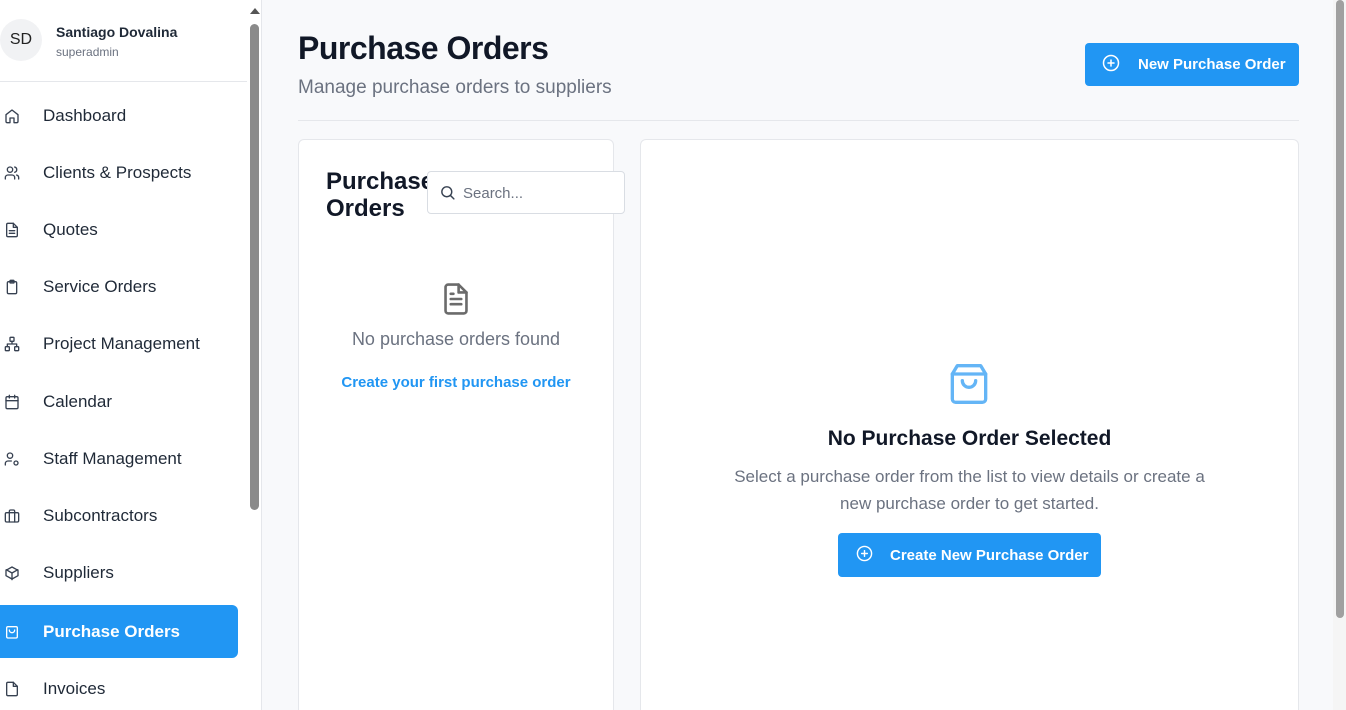 This screenshot has width=1346, height=710. Describe the element at coordinates (538, 193) in the screenshot. I see `search-input` at that location.